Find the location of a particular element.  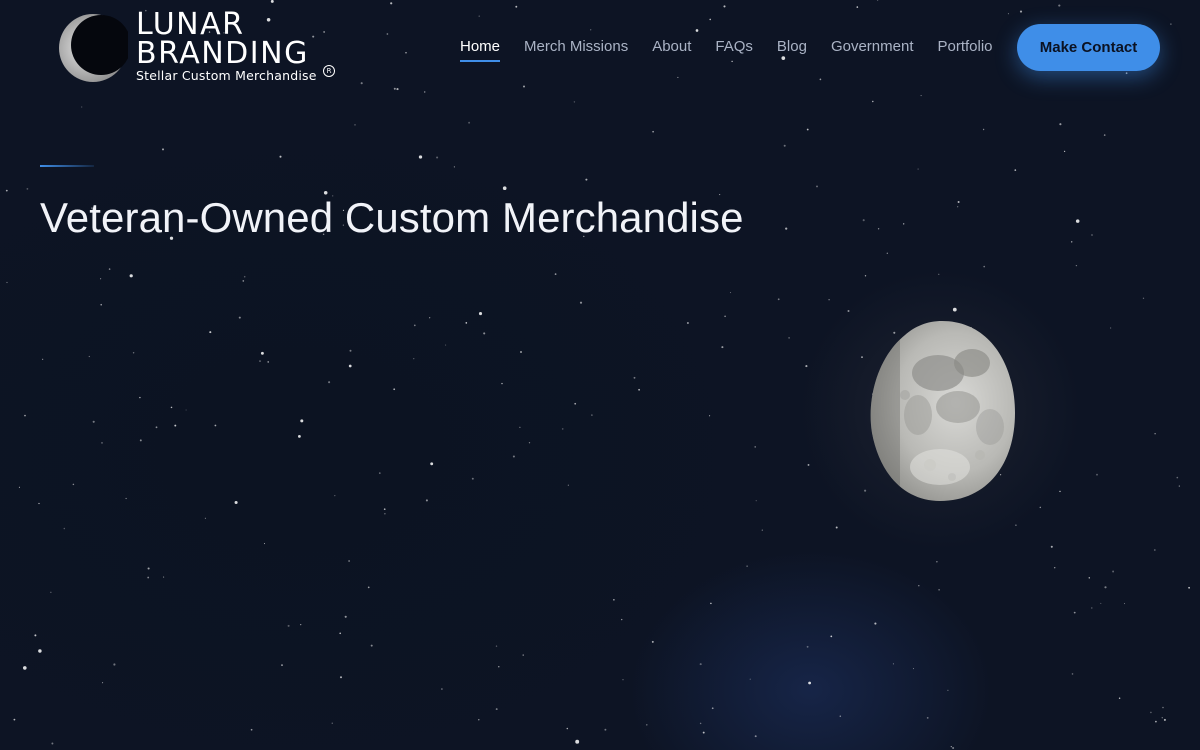

nav-item-faqs: FAQs is located at coordinates (734, 49).